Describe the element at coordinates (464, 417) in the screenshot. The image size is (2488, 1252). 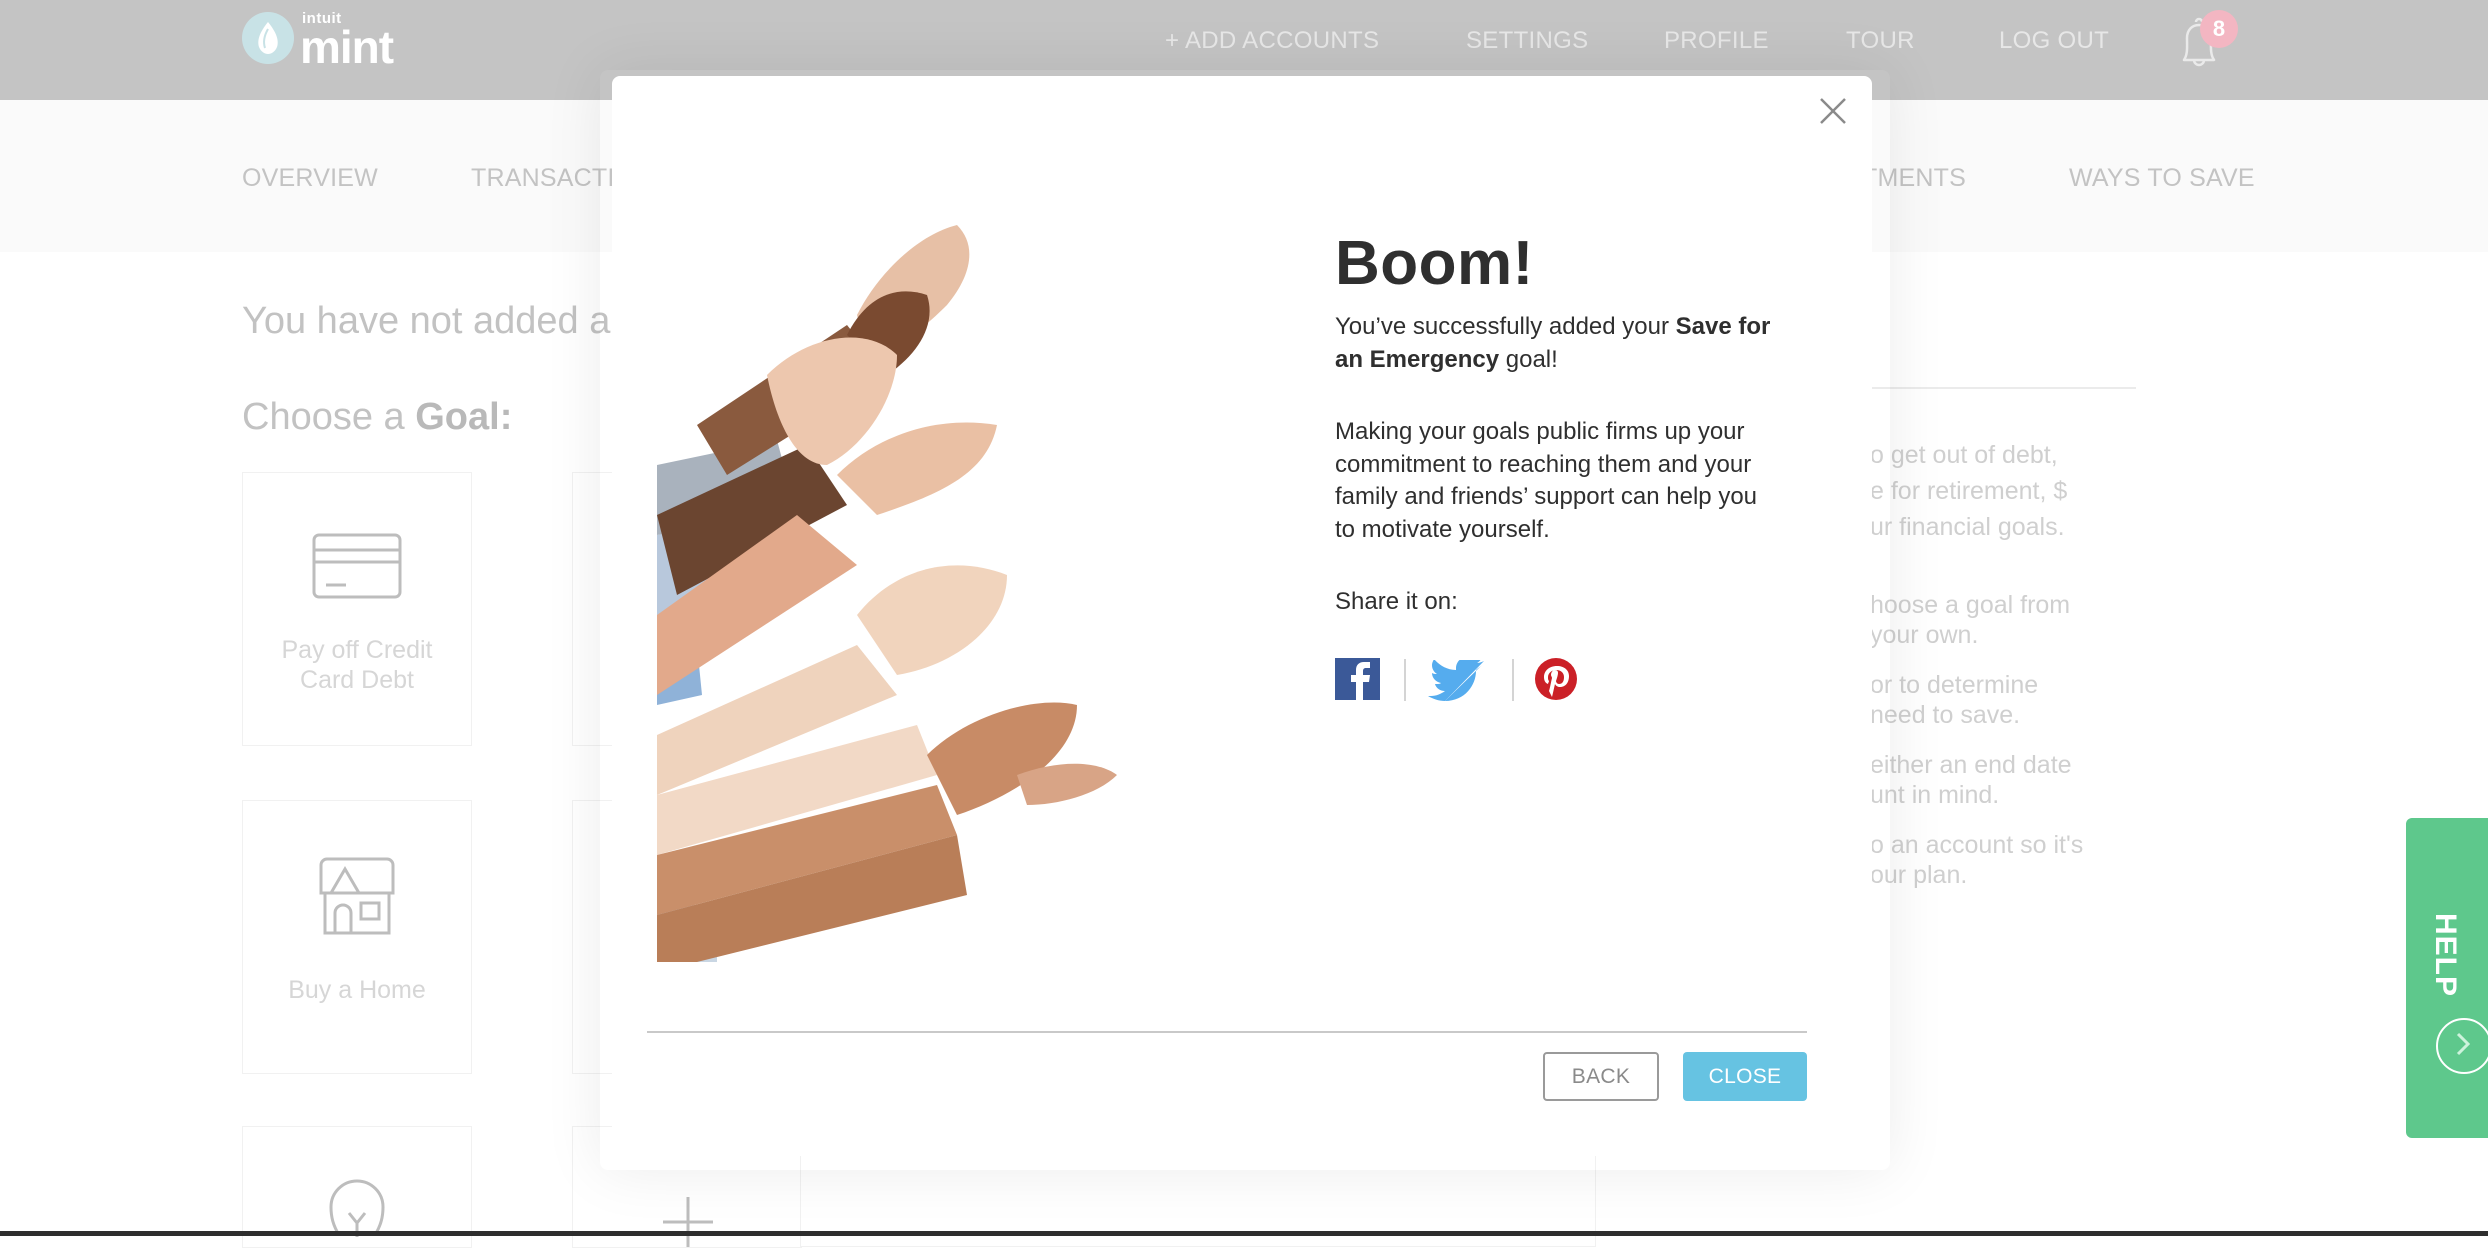
I see `choose-goal-bold: Goal:` at that location.